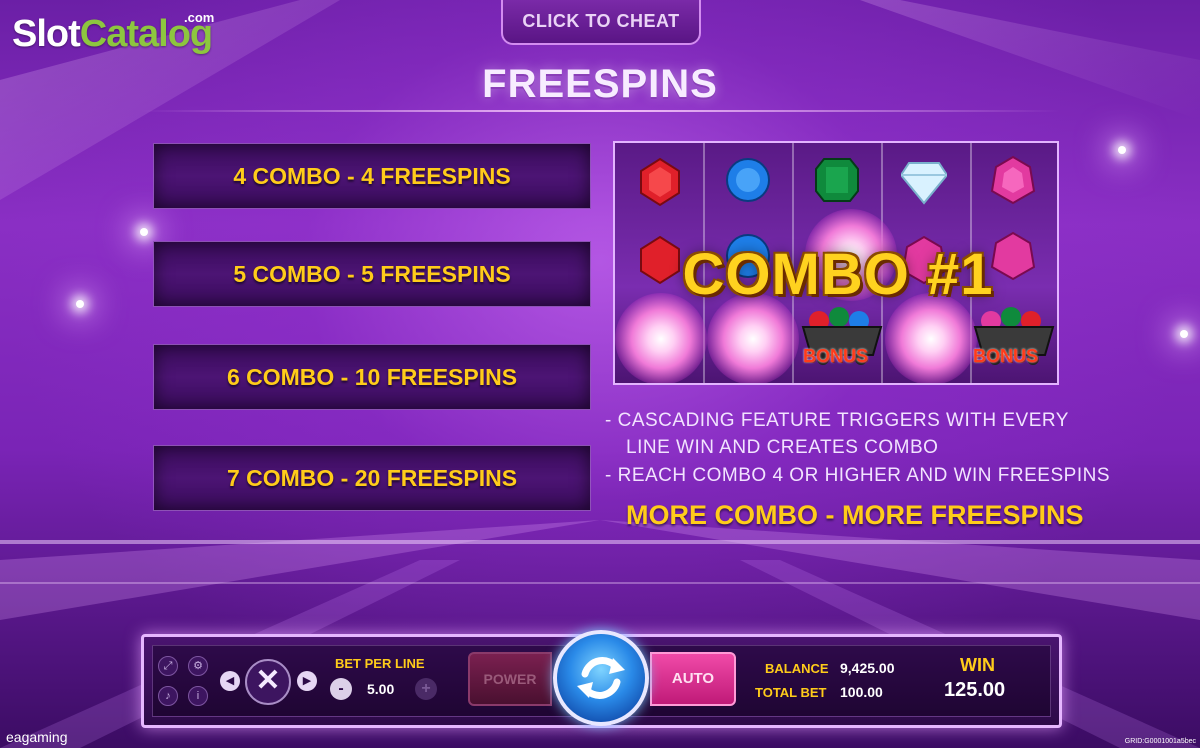 The height and width of the screenshot is (748, 1200). Describe the element at coordinates (782, 447) in the screenshot. I see `feature-description-line: LINE WIN AND CREATES COMBO` at that location.